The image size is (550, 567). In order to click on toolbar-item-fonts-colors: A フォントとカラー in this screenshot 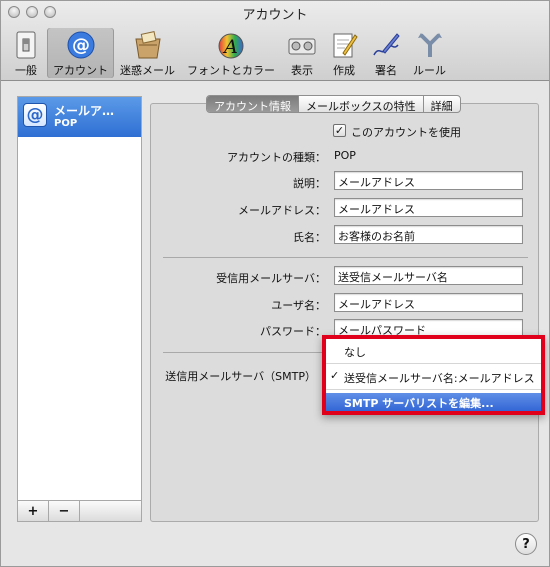, I will do `click(231, 53)`.